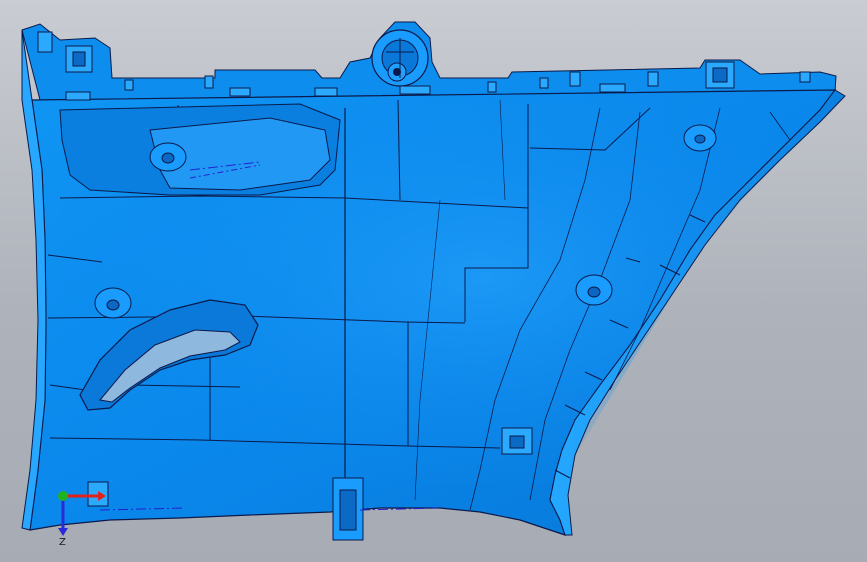 The height and width of the screenshot is (562, 867). What do you see at coordinates (517, 441) in the screenshot?
I see `bottom-clip-right` at bounding box center [517, 441].